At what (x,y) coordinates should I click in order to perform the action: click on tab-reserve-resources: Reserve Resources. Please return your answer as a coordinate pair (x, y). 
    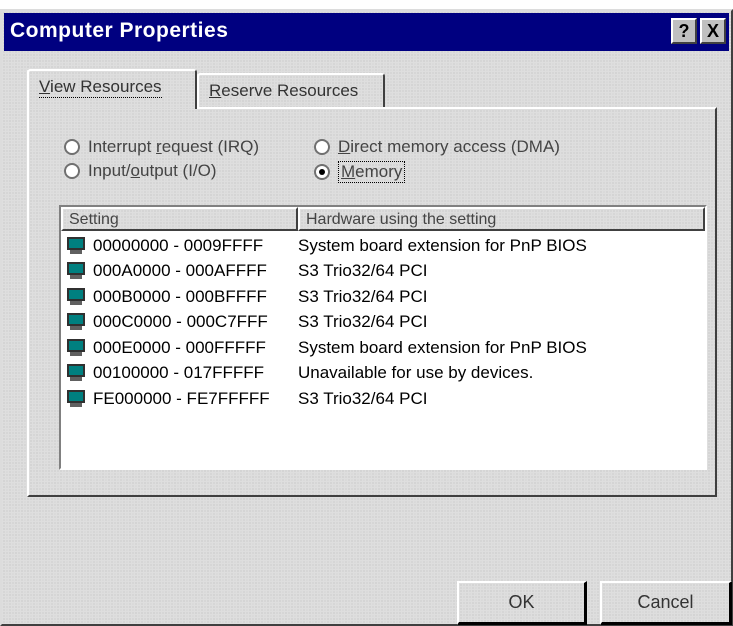
    Looking at the image, I should click on (291, 90).